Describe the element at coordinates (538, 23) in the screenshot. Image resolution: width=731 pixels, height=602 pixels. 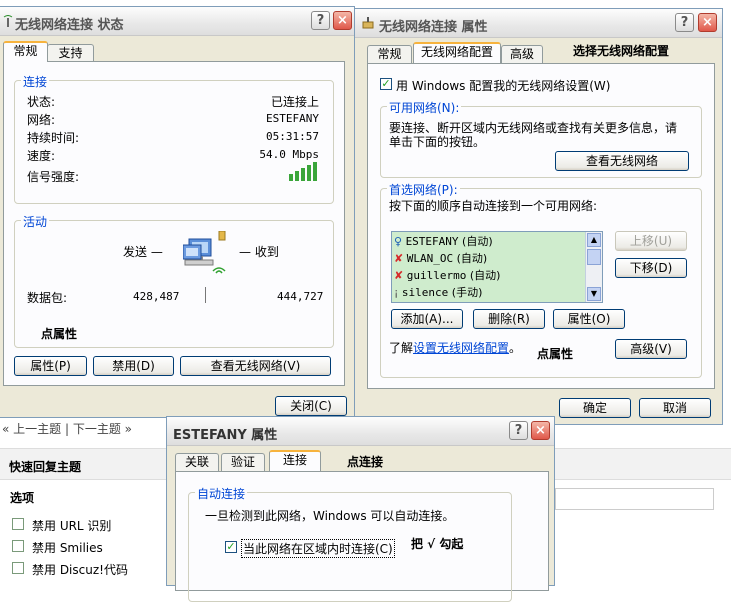
I see `properties-titlebar: 无线网络连接 属性 ? ×` at that location.